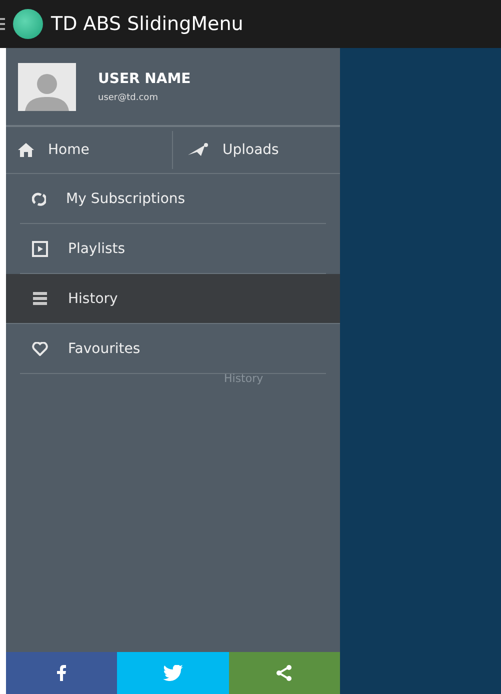 The width and height of the screenshot is (501, 694). Describe the element at coordinates (173, 199) in the screenshot. I see `menu-item: My Subscriptions` at that location.